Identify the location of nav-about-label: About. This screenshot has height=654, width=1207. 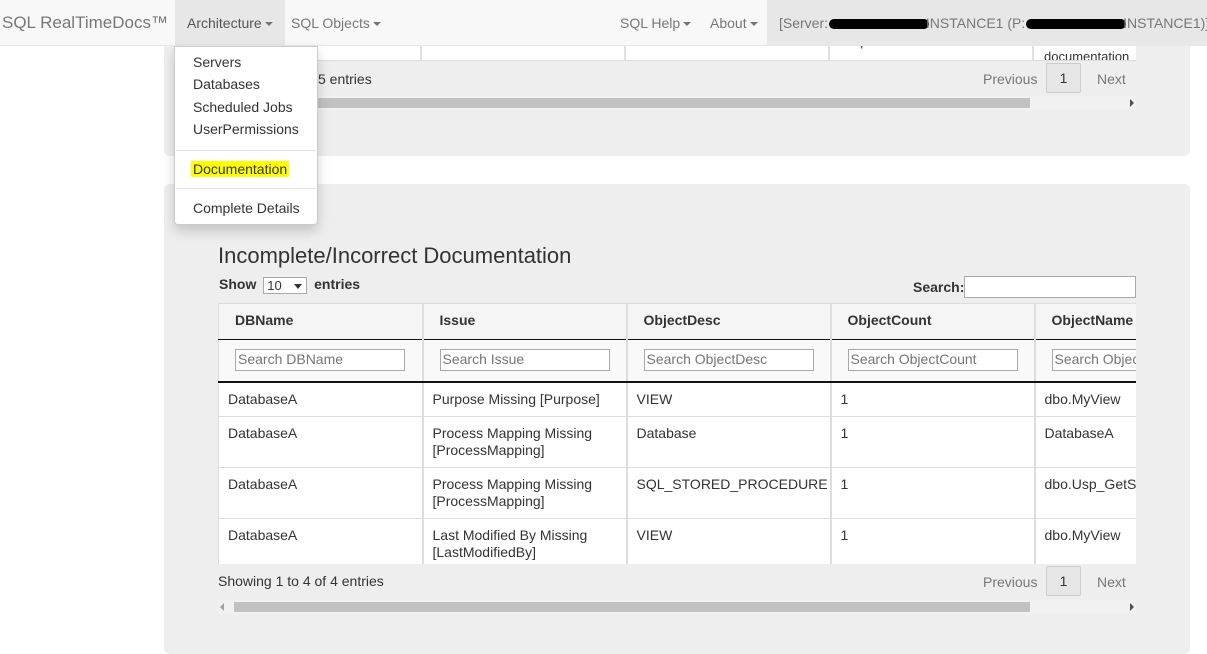
(728, 23).